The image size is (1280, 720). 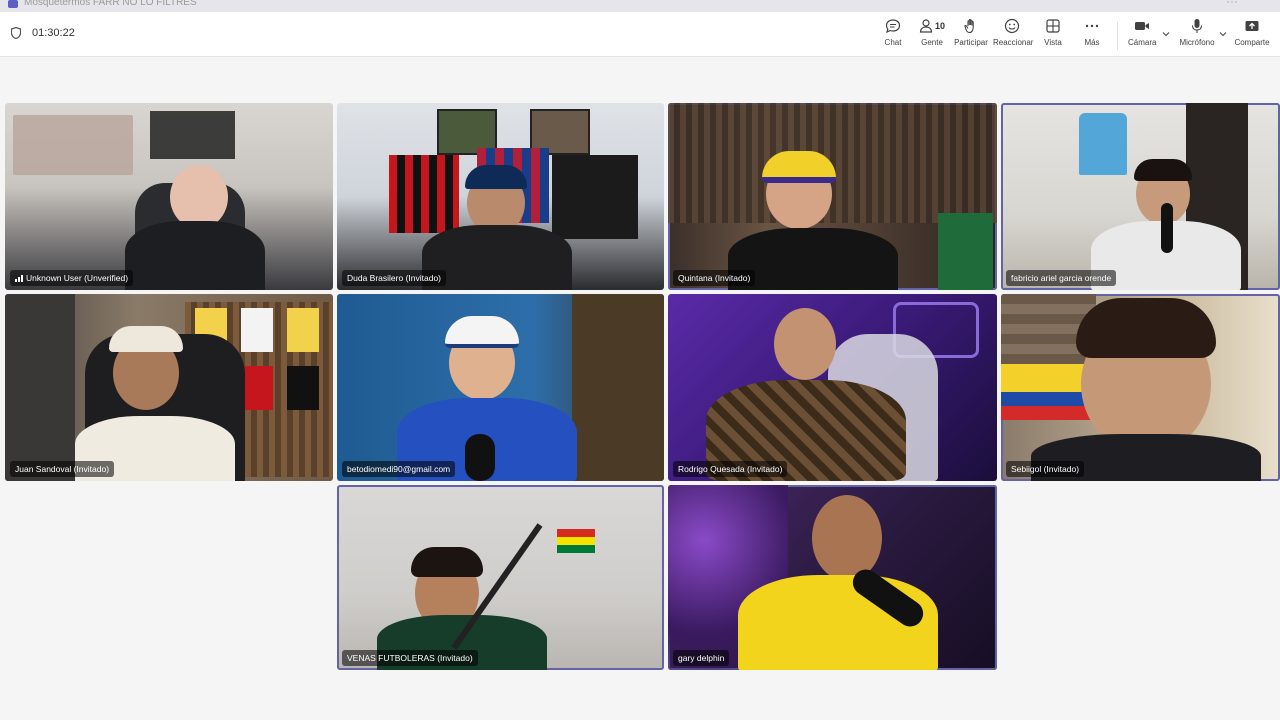 I want to click on participant-tile: Quintana (Invitado), so click(x=832, y=196).